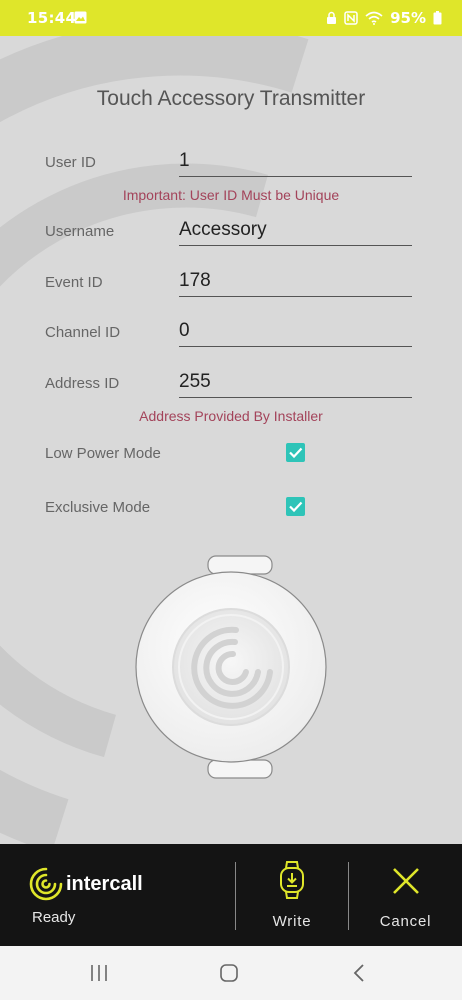 The image size is (462, 1000). What do you see at coordinates (82, 383) in the screenshot?
I see `address-id-label: Address ID` at bounding box center [82, 383].